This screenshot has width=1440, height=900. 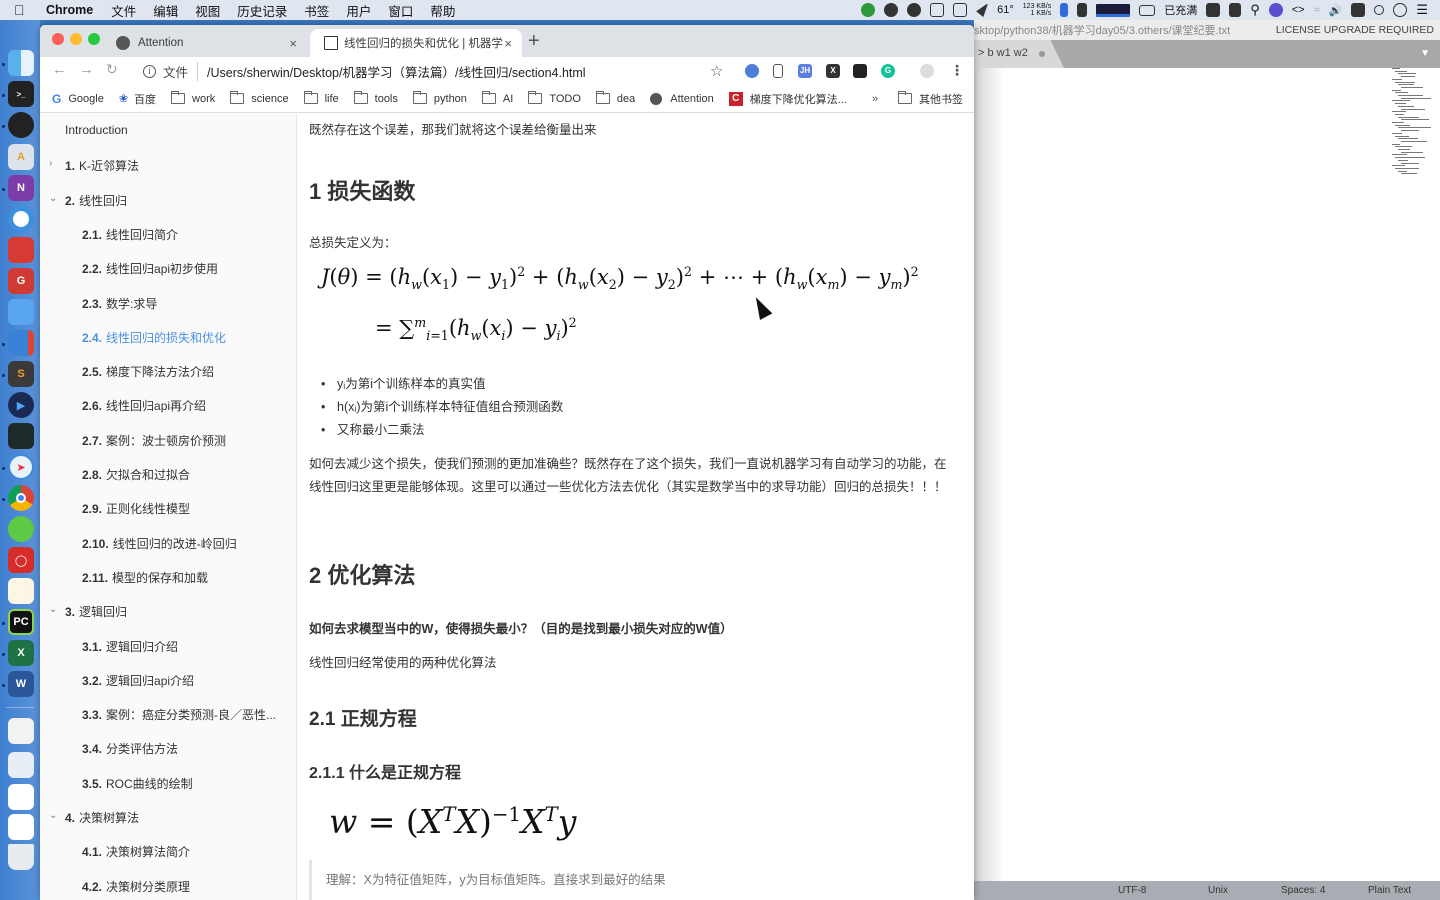 What do you see at coordinates (21, 857) in the screenshot?
I see `trash-icon` at bounding box center [21, 857].